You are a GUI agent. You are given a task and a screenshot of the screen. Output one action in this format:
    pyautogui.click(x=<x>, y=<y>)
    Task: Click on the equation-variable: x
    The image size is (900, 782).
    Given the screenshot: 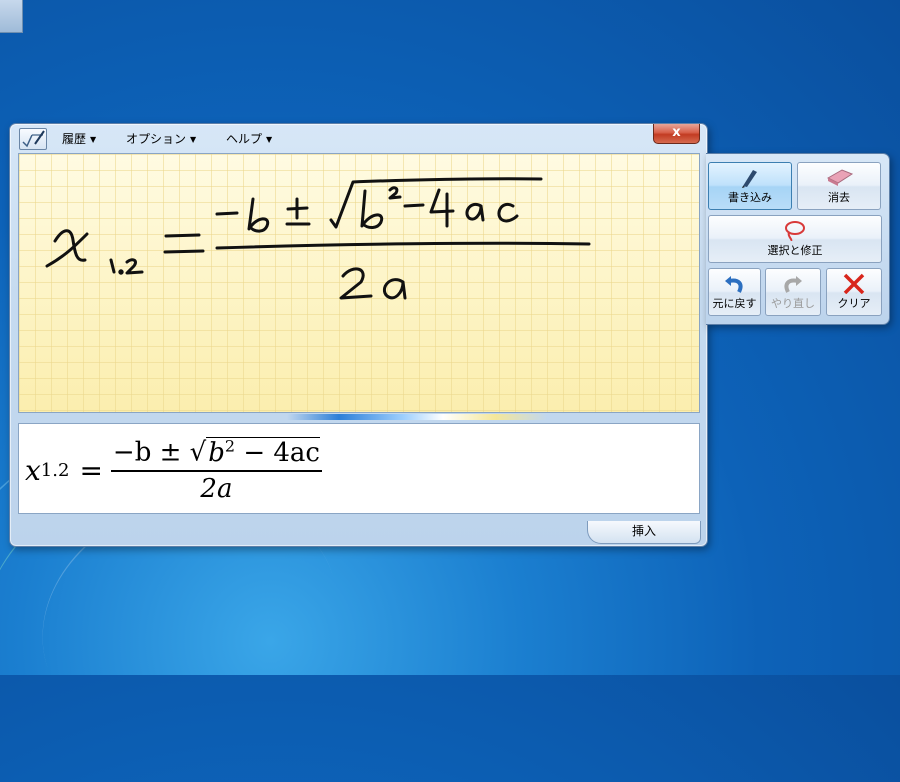 What is the action you would take?
    pyautogui.click(x=33, y=470)
    